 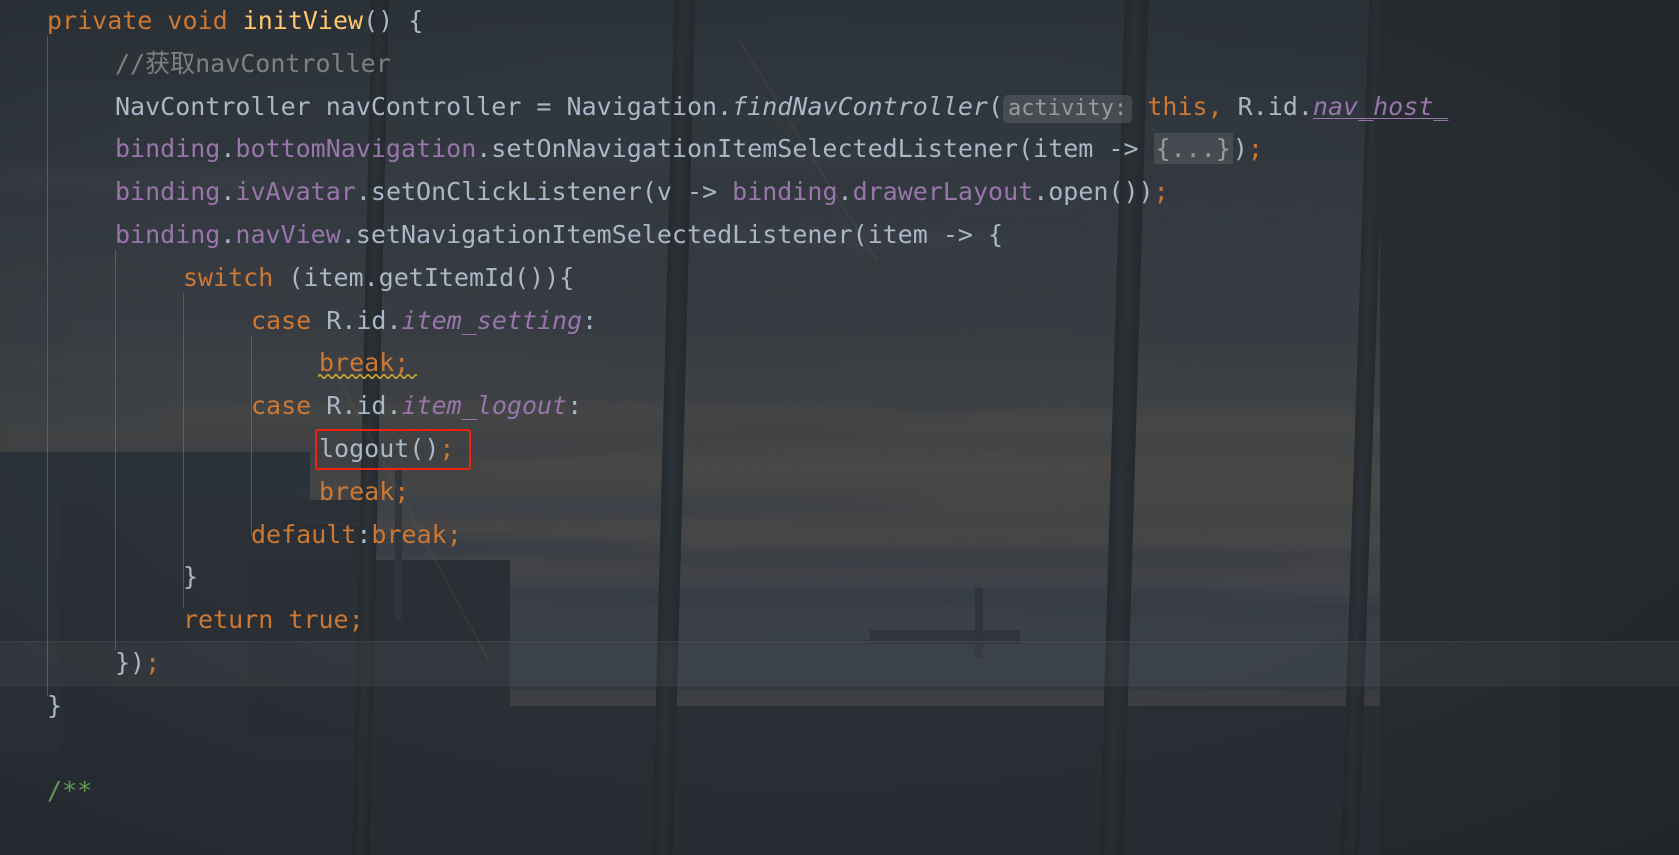 I want to click on code-token: return true, so click(x=266, y=620).